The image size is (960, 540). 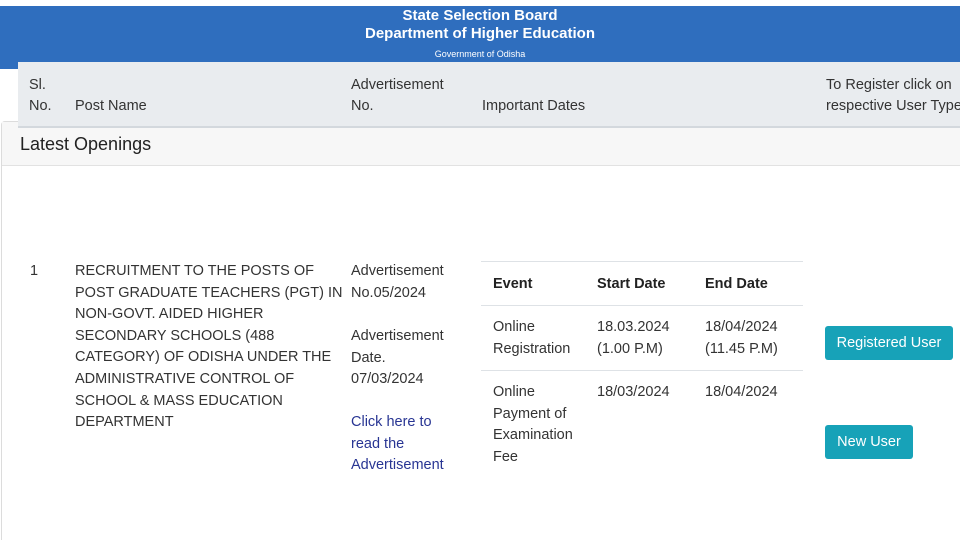 What do you see at coordinates (741, 338) in the screenshot?
I see `registration-end-date: 18/04/2024 (11.45 P.M)` at bounding box center [741, 338].